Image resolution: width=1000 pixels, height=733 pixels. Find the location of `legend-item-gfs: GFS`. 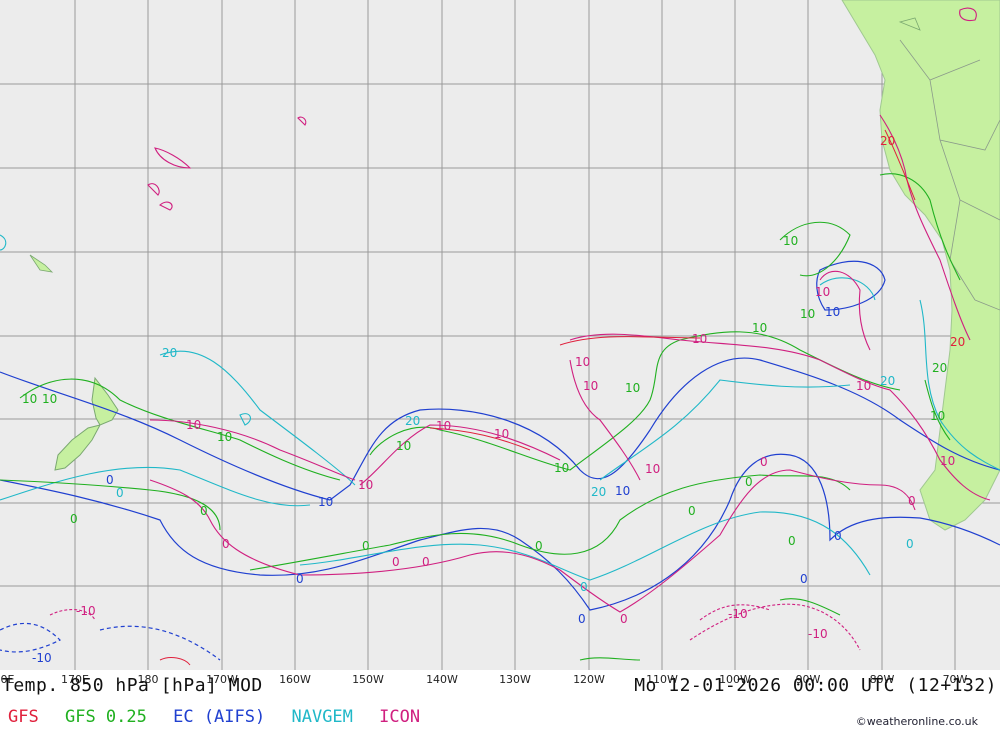

legend-item-gfs: GFS is located at coordinates (23, 717).